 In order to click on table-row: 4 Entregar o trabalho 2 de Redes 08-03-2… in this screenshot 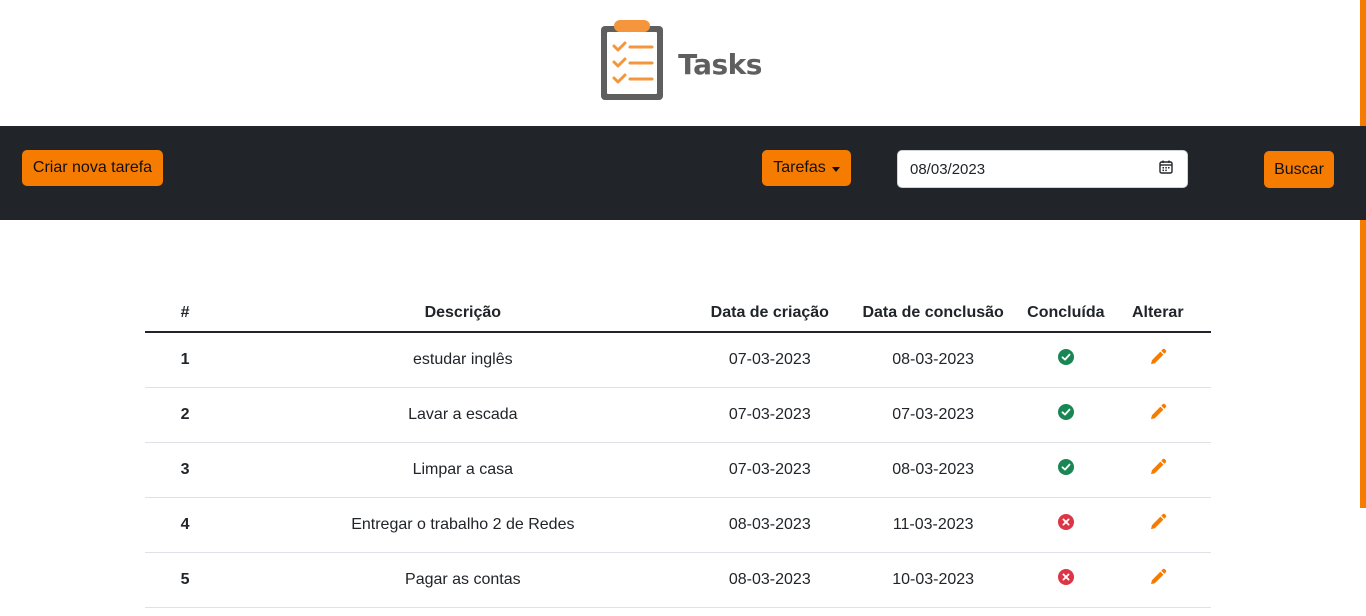, I will do `click(678, 525)`.